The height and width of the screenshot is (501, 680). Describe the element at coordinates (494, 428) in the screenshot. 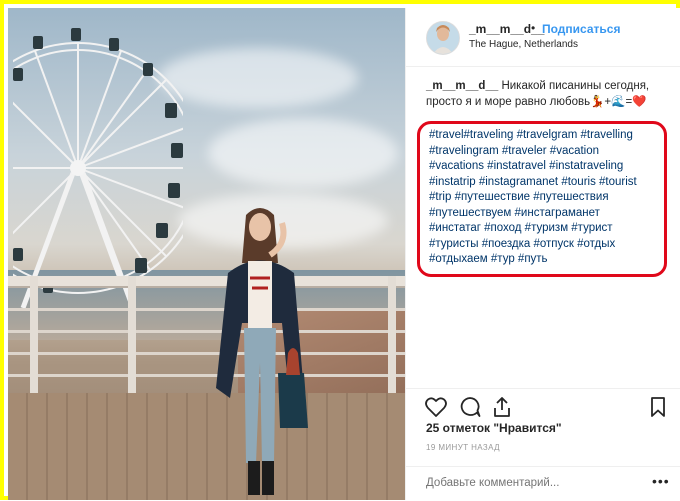

I see `likes-count: 25 отметок "Нравится"` at that location.